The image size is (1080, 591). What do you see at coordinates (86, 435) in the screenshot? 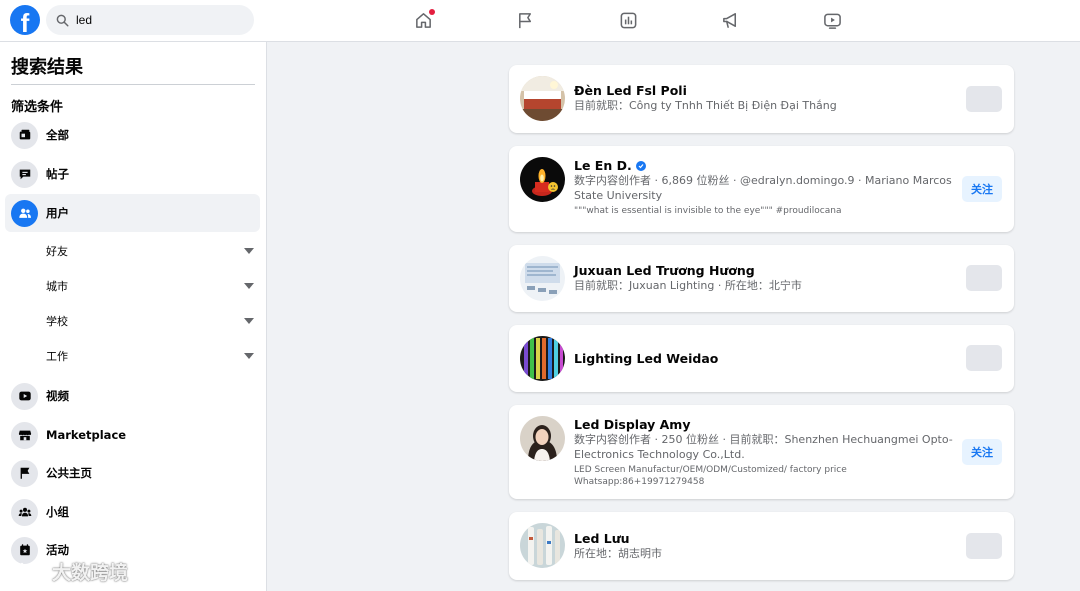
I see `sidebar-item-label: Marketplace` at bounding box center [86, 435].